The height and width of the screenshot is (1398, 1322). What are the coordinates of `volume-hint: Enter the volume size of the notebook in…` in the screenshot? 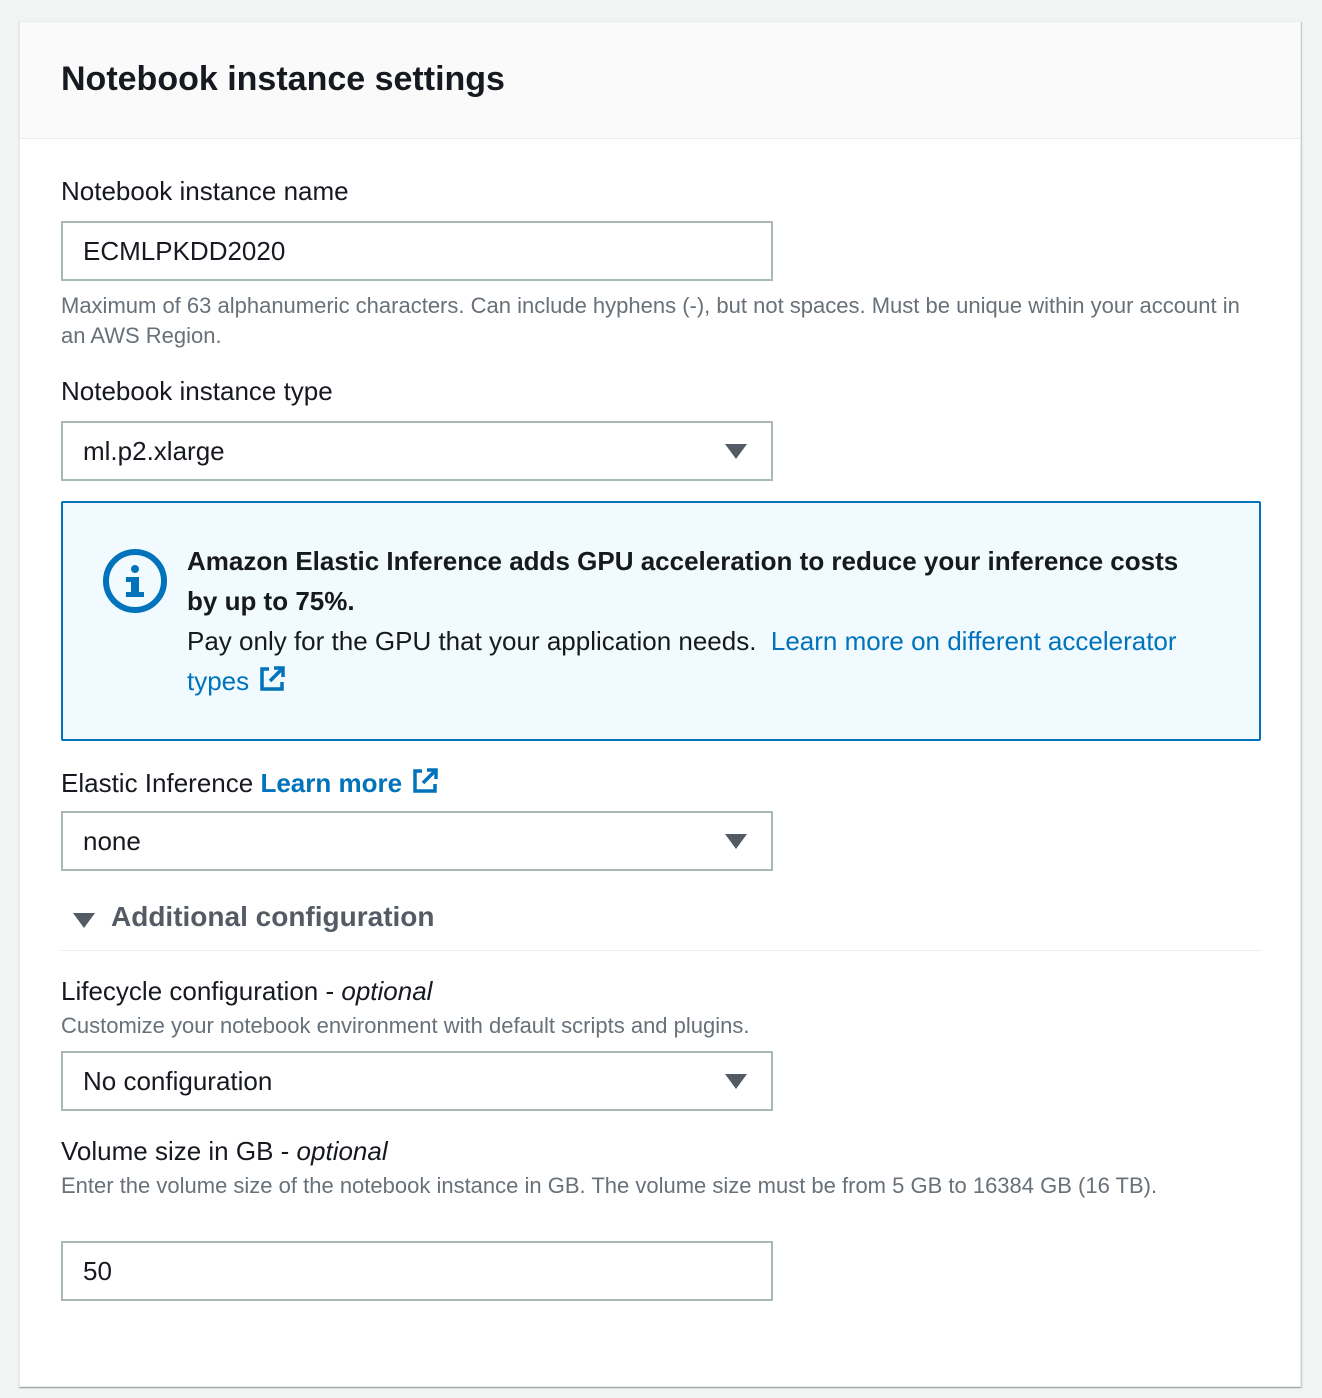 It's located at (609, 1185).